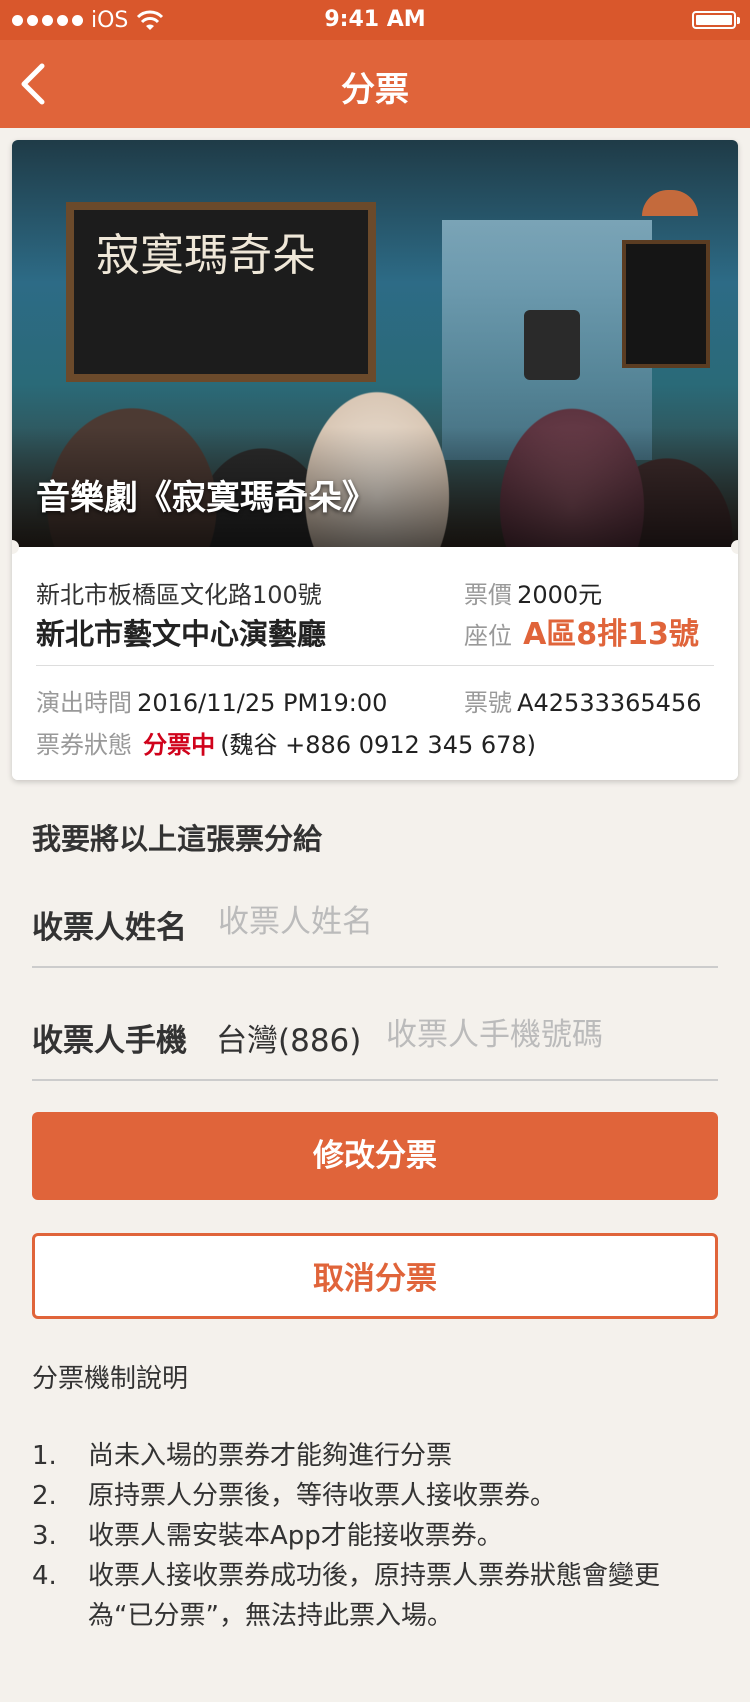  Describe the element at coordinates (488, 703) in the screenshot. I see `ticket-number-label: 票號` at that location.